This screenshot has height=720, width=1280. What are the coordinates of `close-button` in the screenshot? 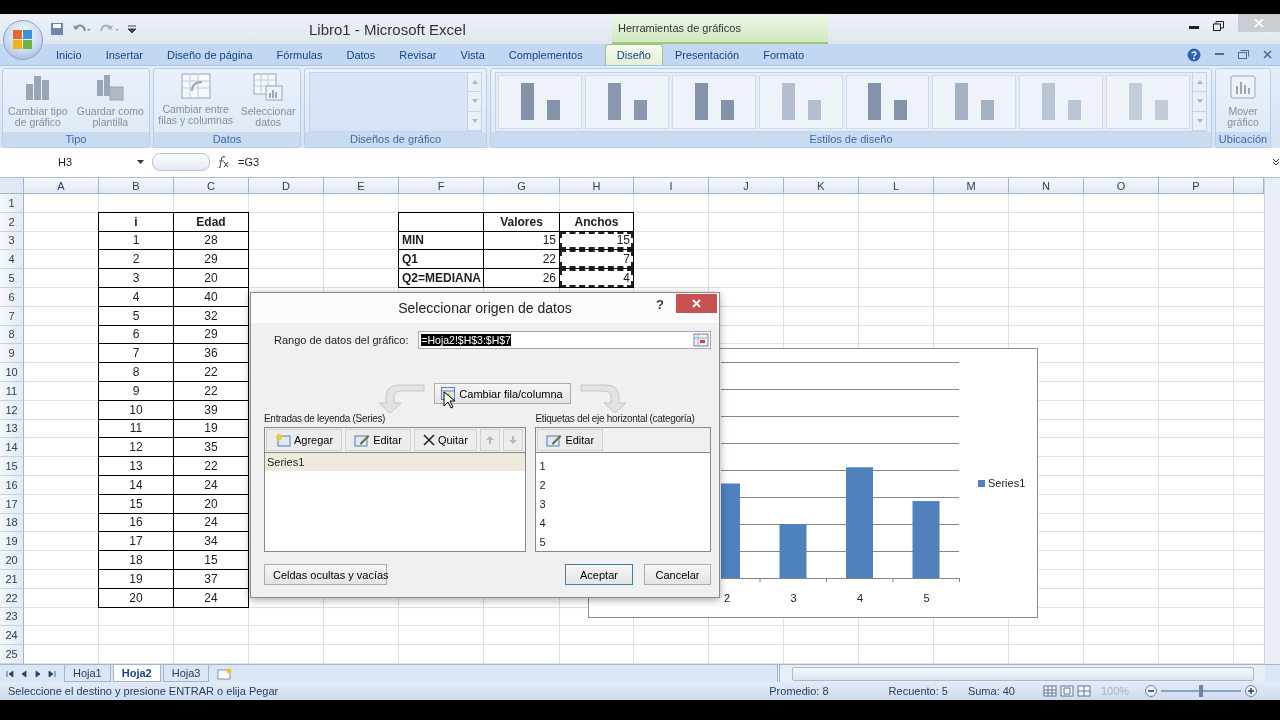 It's located at (696, 303).